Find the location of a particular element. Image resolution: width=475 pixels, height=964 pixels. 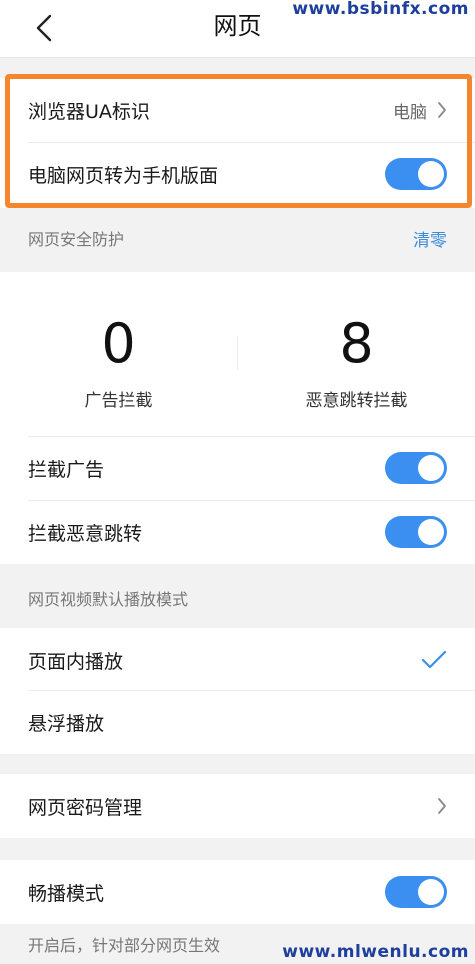

ua-settings-group: 浏览器UA标识 电脑 电脑网页转为手机版面 is located at coordinates (237, 143).